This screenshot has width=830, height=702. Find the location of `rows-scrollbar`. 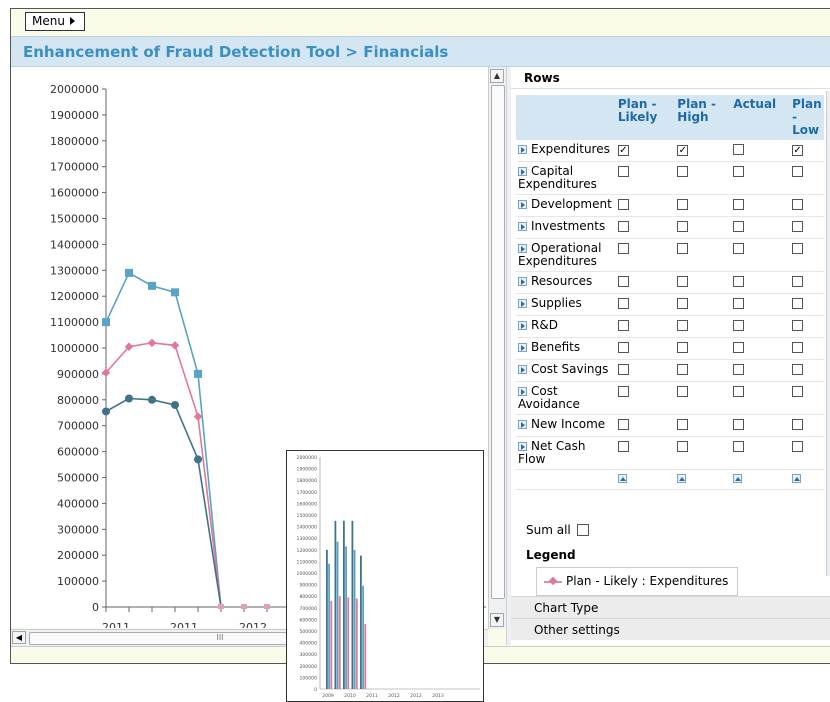

rows-scrollbar is located at coordinates (828, 333).